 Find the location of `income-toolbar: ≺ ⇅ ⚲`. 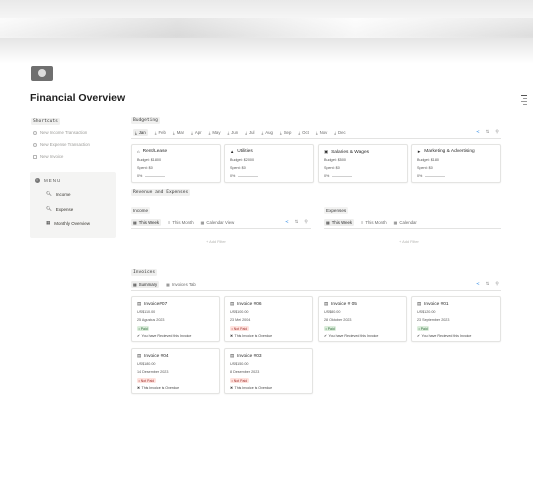

income-toolbar: ≺ ⇅ ⚲ is located at coordinates (296, 222).